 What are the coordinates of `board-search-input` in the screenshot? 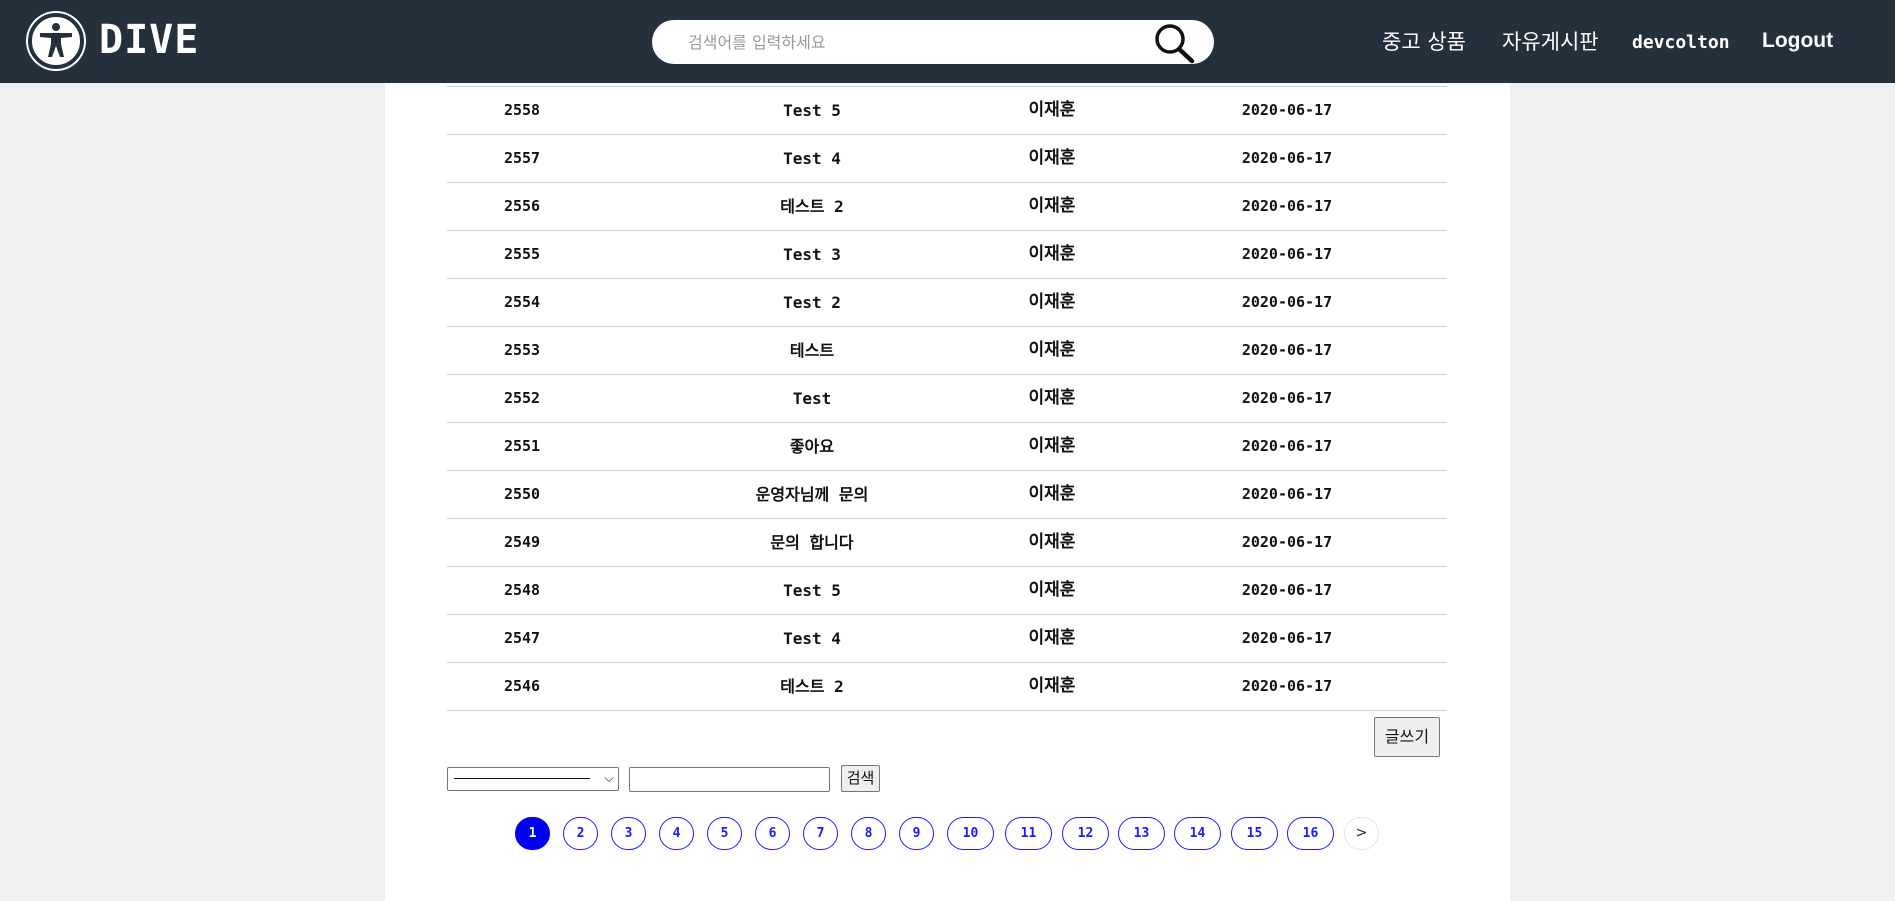 It's located at (729, 779).